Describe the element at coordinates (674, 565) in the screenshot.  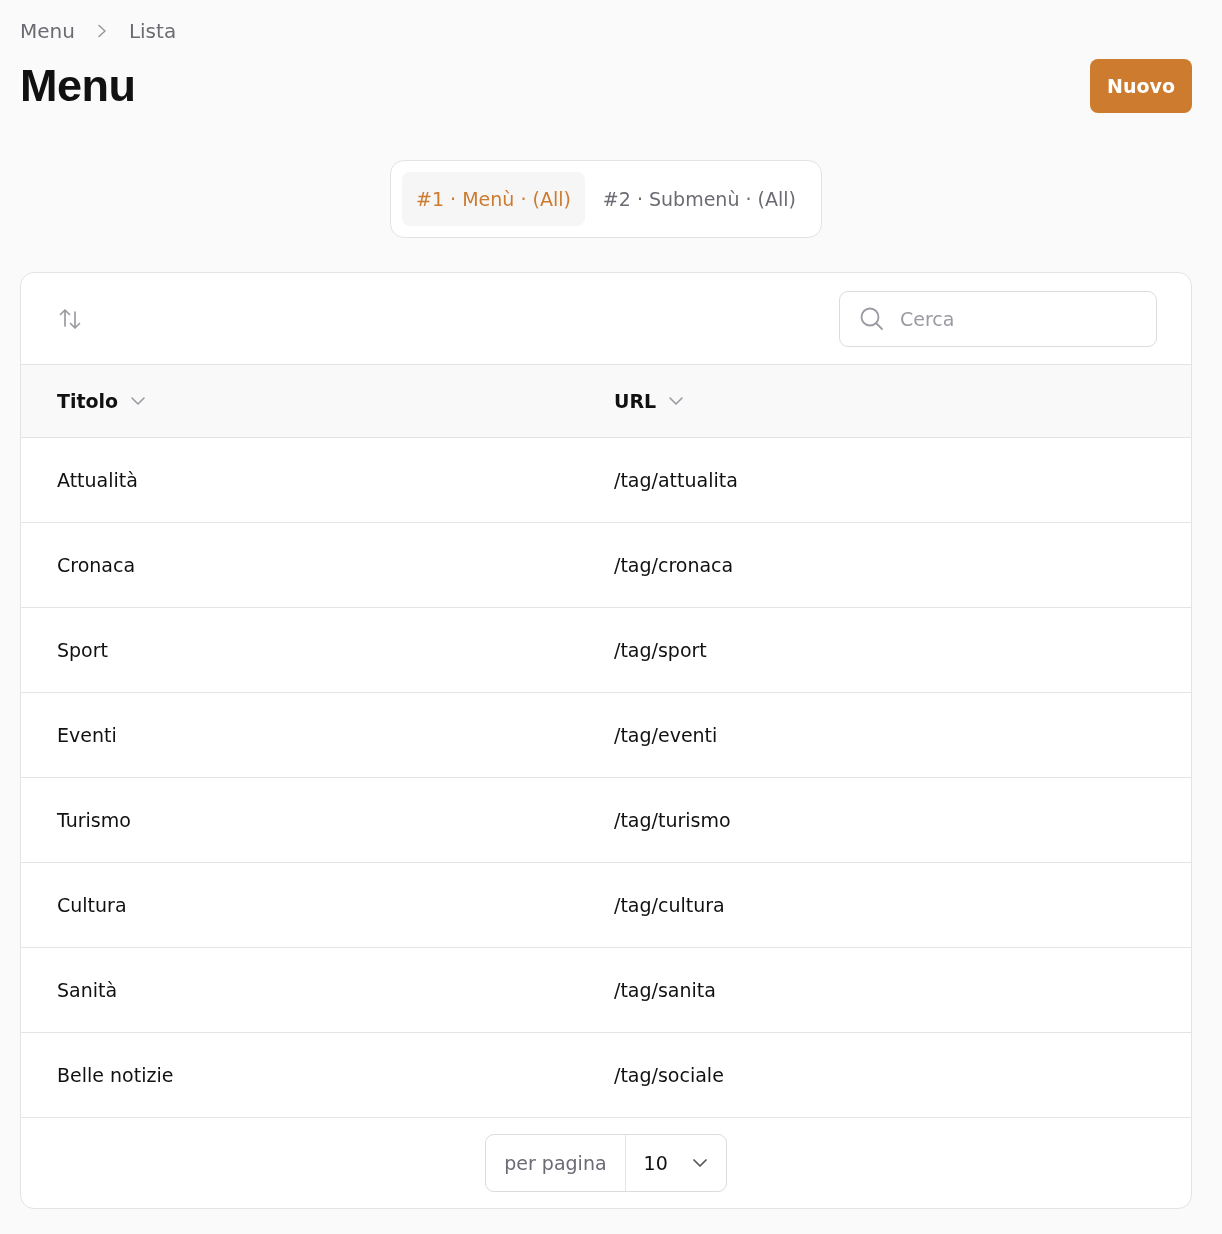
I see `table-cell: /tag/cronaca` at that location.